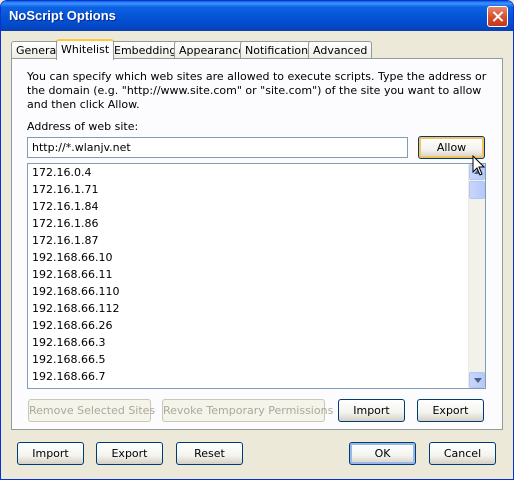 The width and height of the screenshot is (514, 480). Describe the element at coordinates (450, 410) in the screenshot. I see `whitelist-export-button: Export` at that location.